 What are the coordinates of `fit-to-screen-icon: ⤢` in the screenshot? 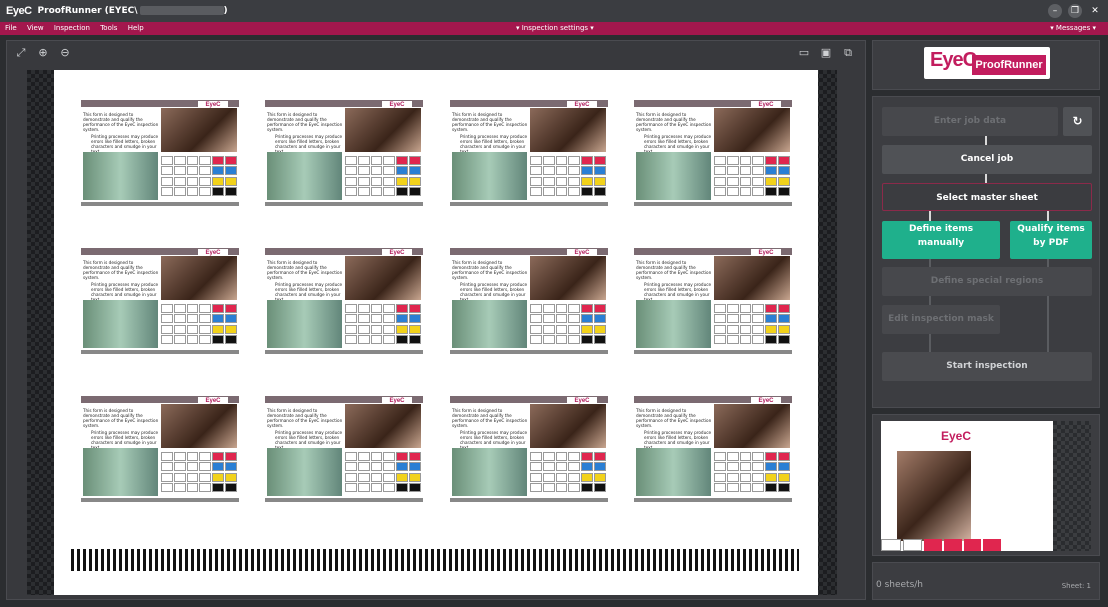 It's located at (21, 53).